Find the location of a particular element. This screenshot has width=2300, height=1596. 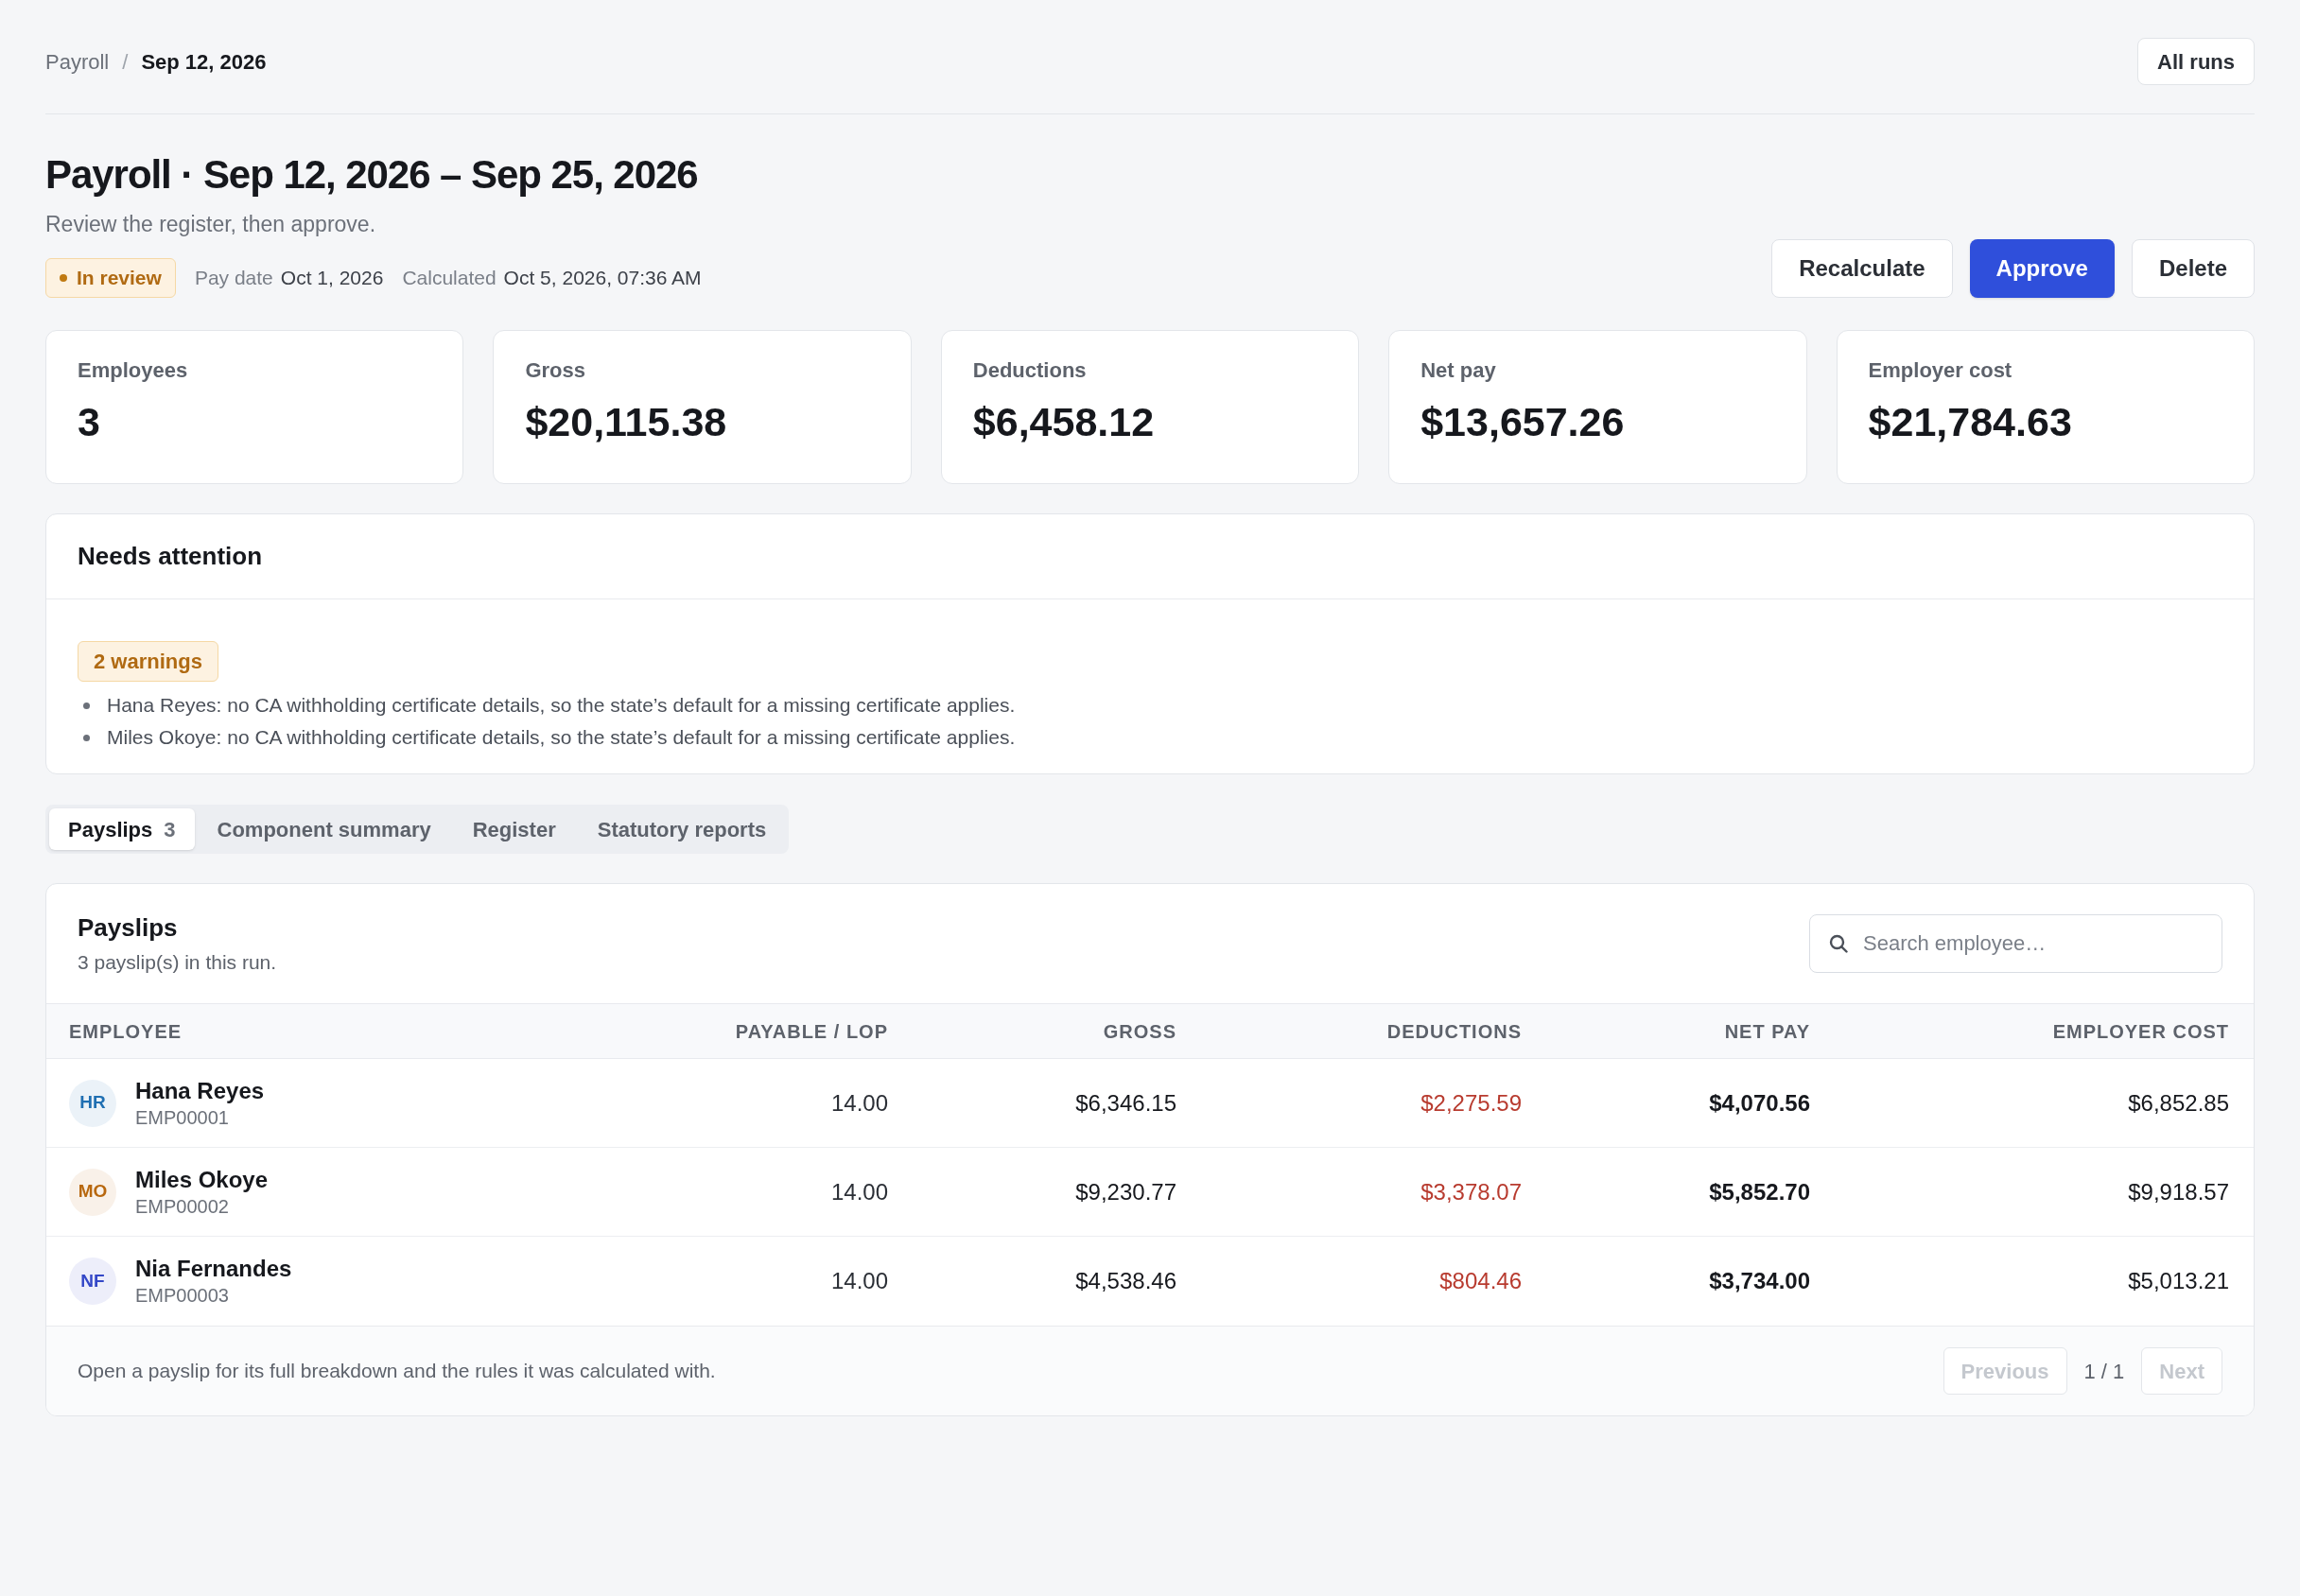

meta-value: Oct 5, 2026, 07:36 AM is located at coordinates (602, 278).